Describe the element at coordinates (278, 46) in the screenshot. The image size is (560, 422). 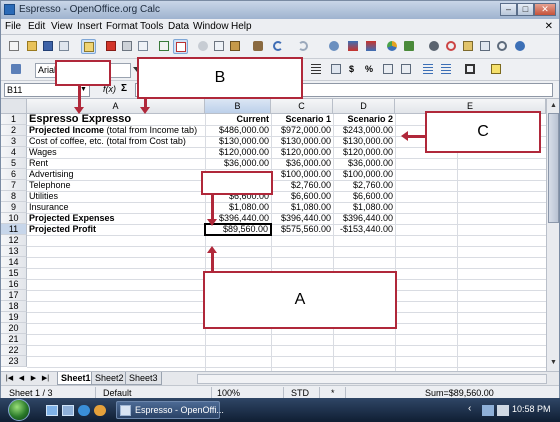
I see `undo-icon` at that location.